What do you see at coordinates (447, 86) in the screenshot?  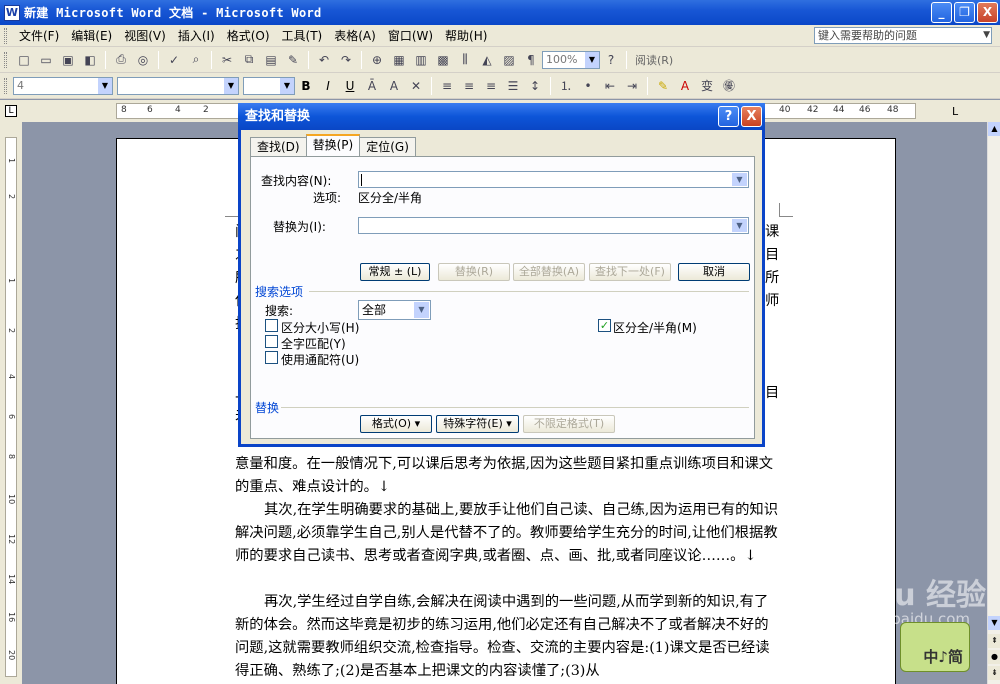 I see `align-left-icon: ≡` at bounding box center [447, 86].